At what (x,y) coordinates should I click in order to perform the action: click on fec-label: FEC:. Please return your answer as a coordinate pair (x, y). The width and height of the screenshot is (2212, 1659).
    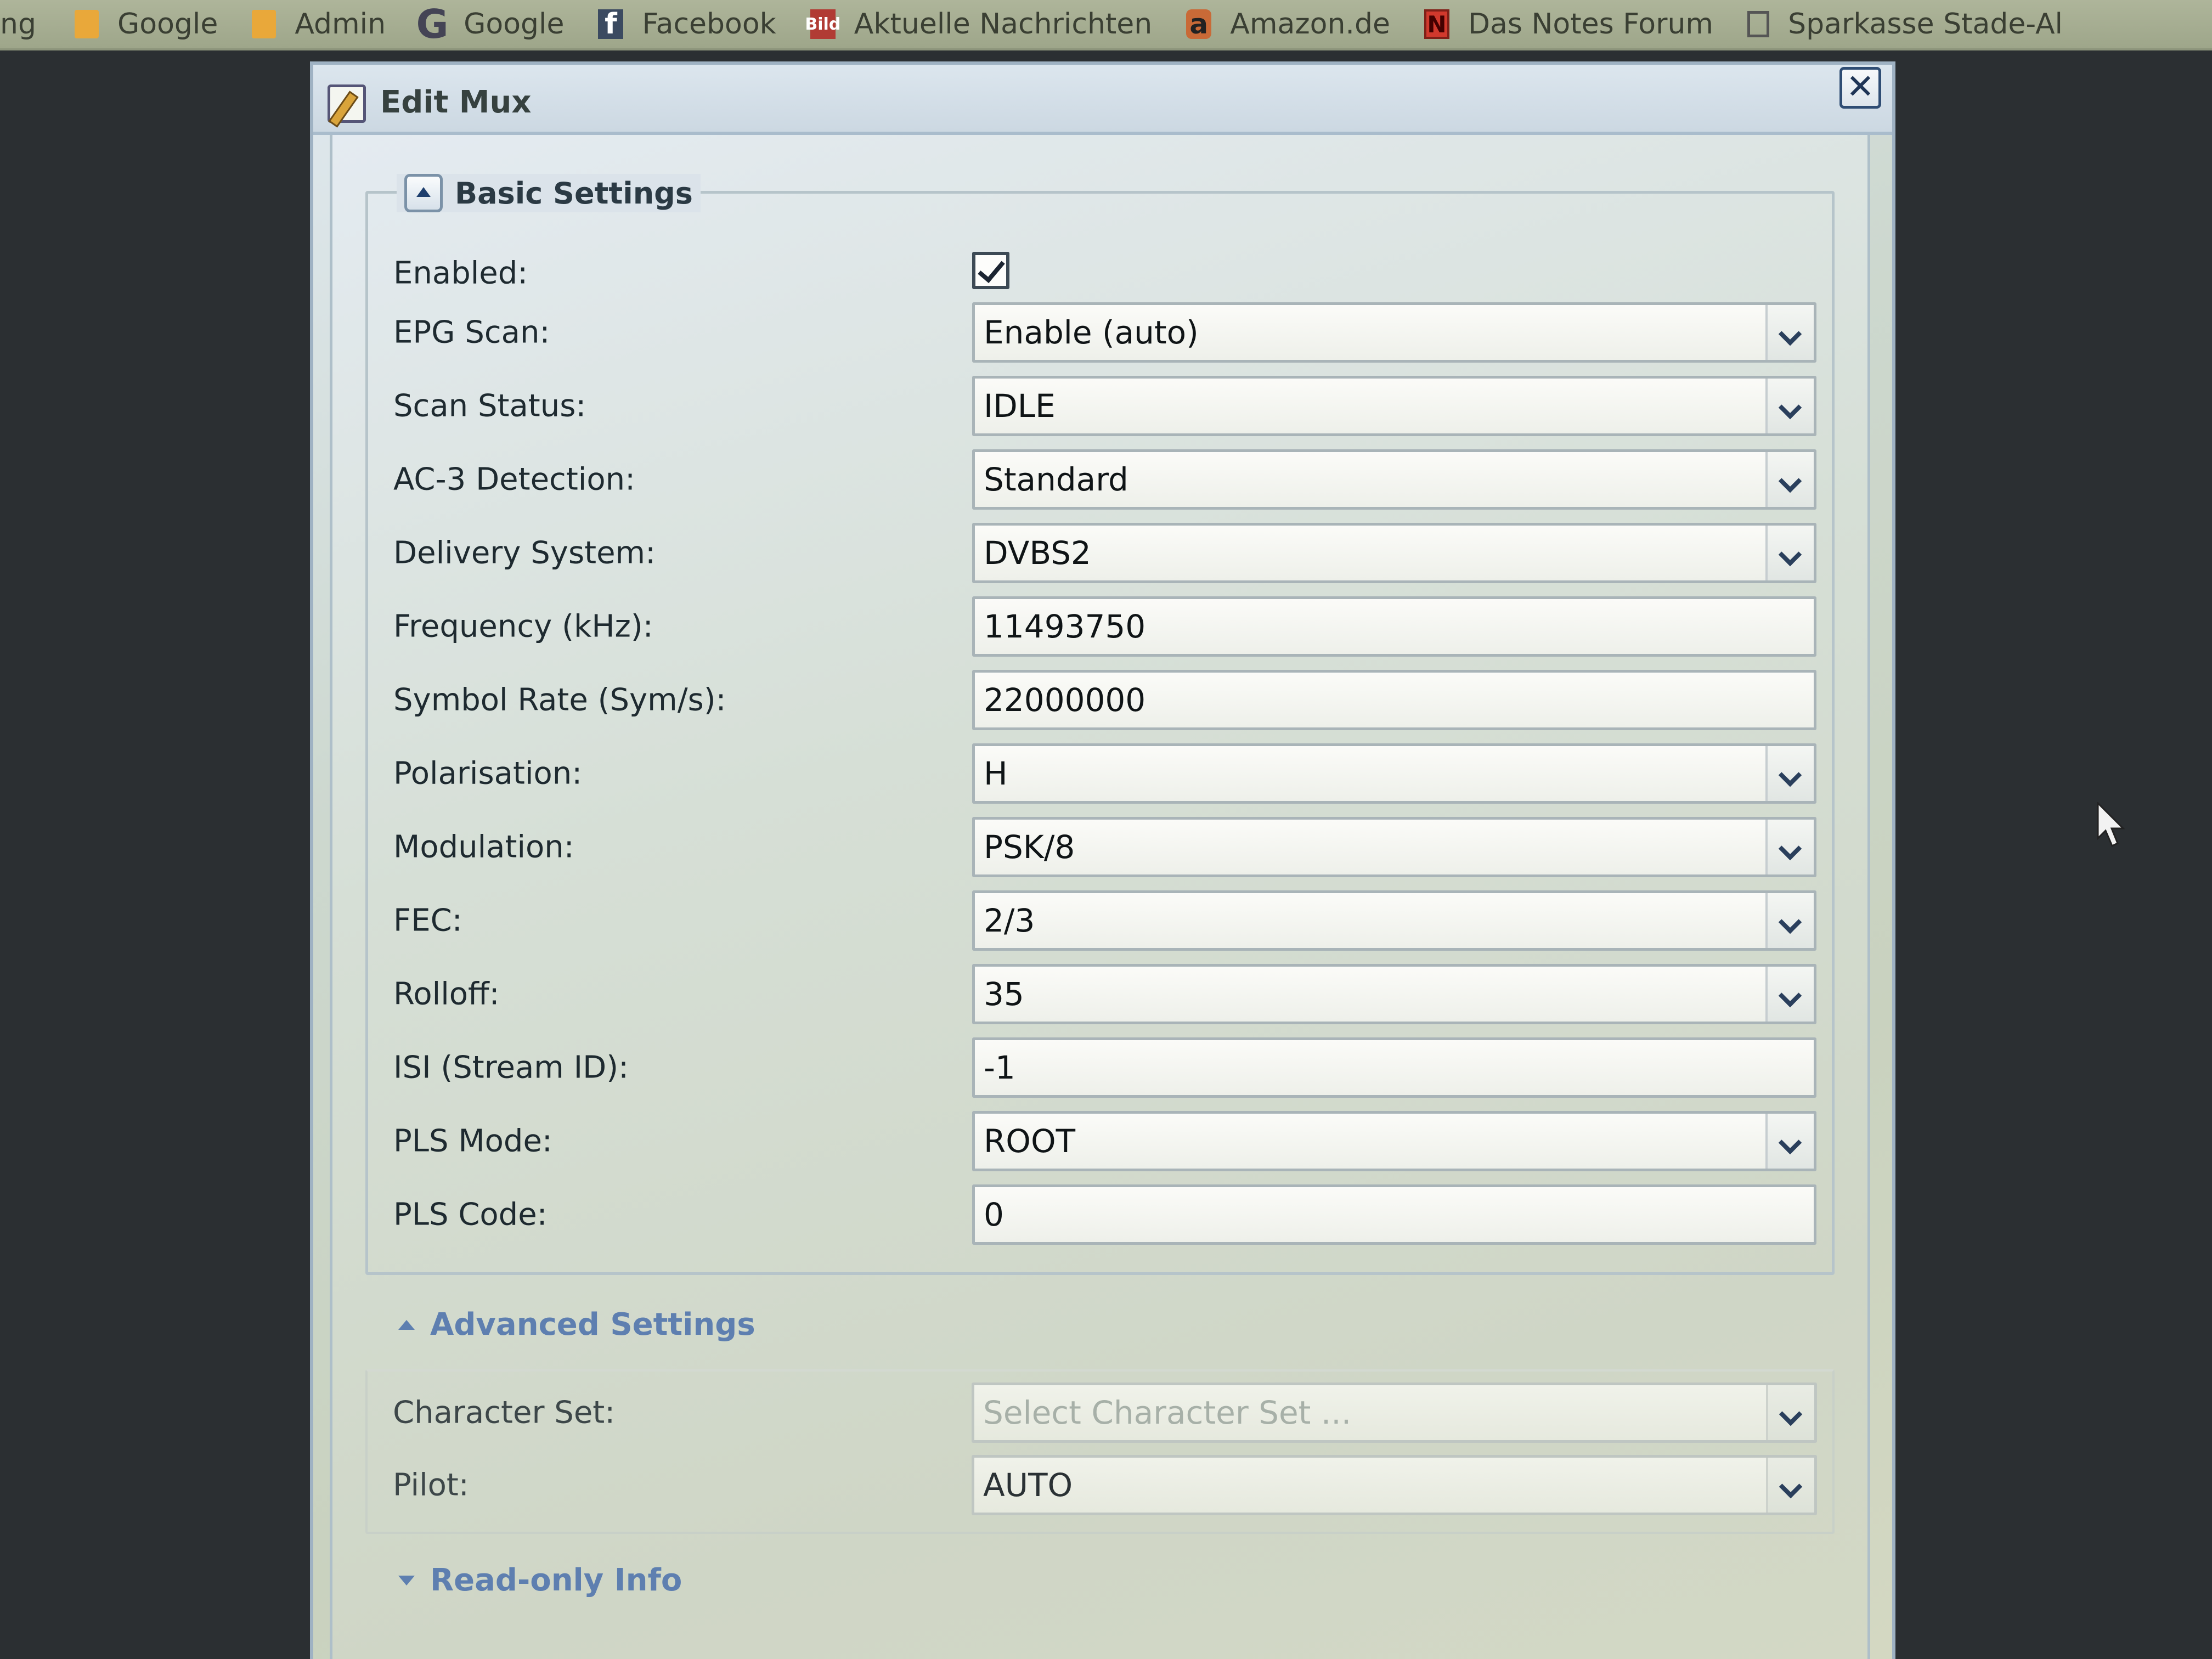
    Looking at the image, I should click on (428, 921).